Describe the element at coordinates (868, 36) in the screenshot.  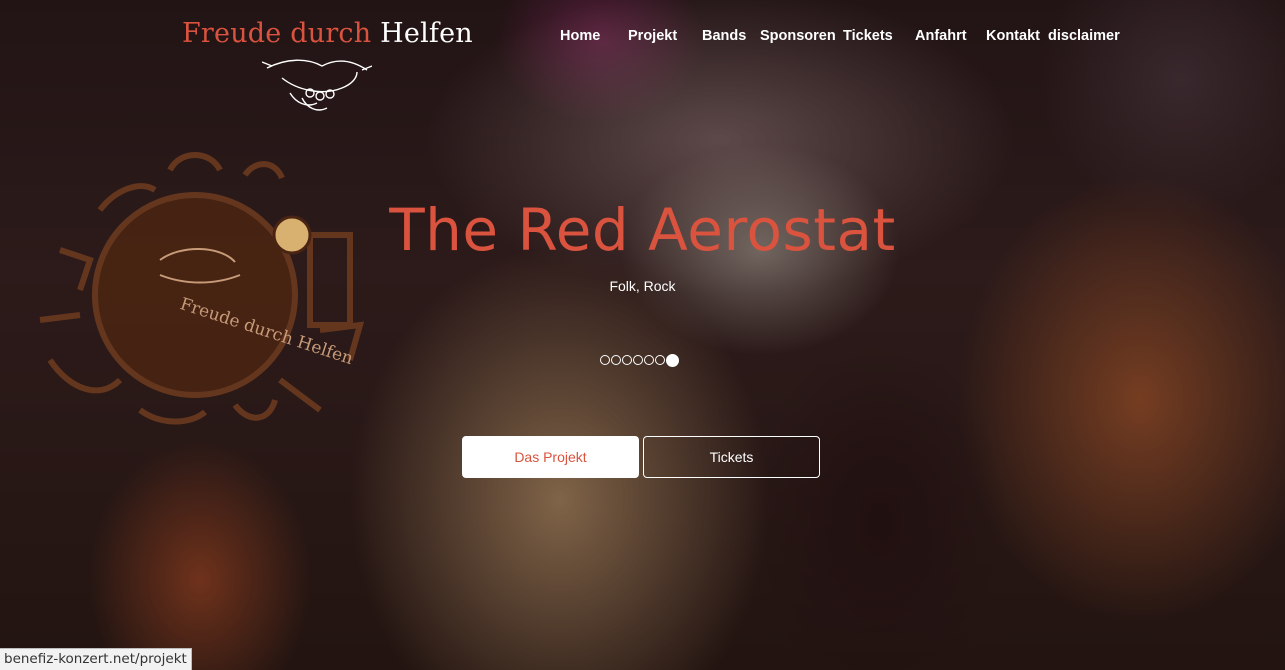
I see `nav-tickets: Tickets` at that location.